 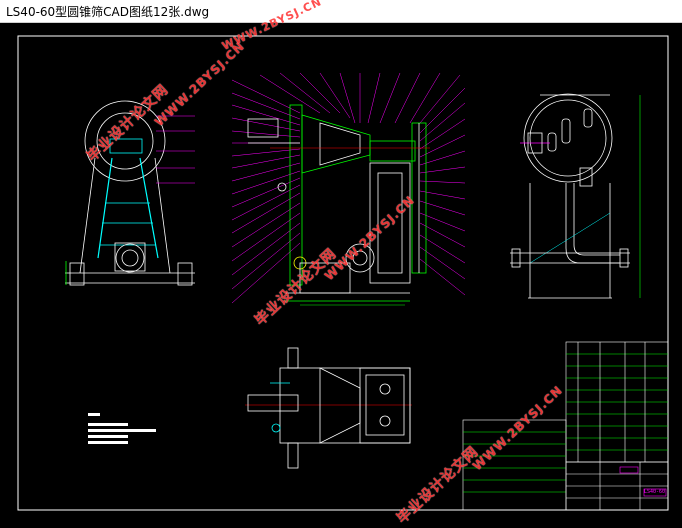 I want to click on window-title: LS40-60型圆锥筛CAD图纸12张.dwg, so click(x=108, y=12).